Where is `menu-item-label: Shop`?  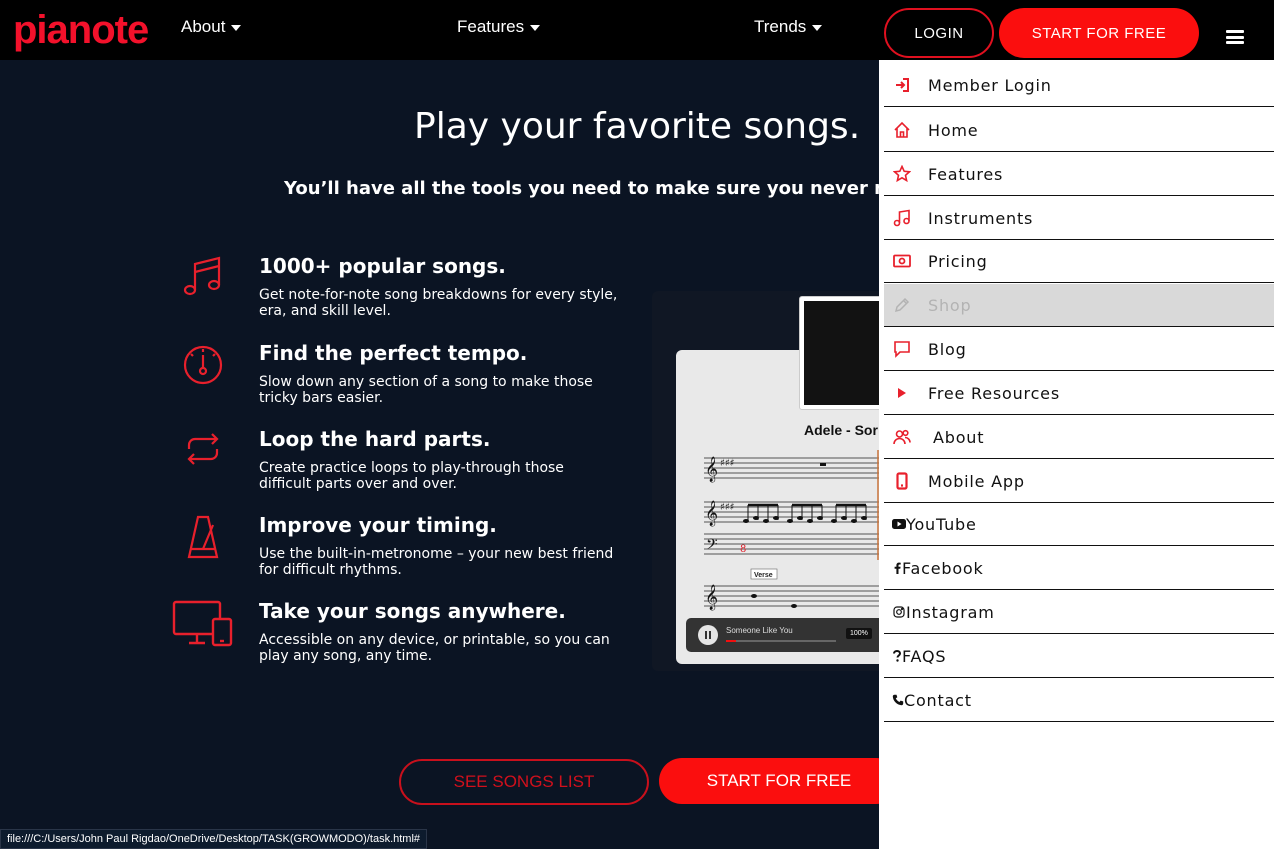 menu-item-label: Shop is located at coordinates (950, 305).